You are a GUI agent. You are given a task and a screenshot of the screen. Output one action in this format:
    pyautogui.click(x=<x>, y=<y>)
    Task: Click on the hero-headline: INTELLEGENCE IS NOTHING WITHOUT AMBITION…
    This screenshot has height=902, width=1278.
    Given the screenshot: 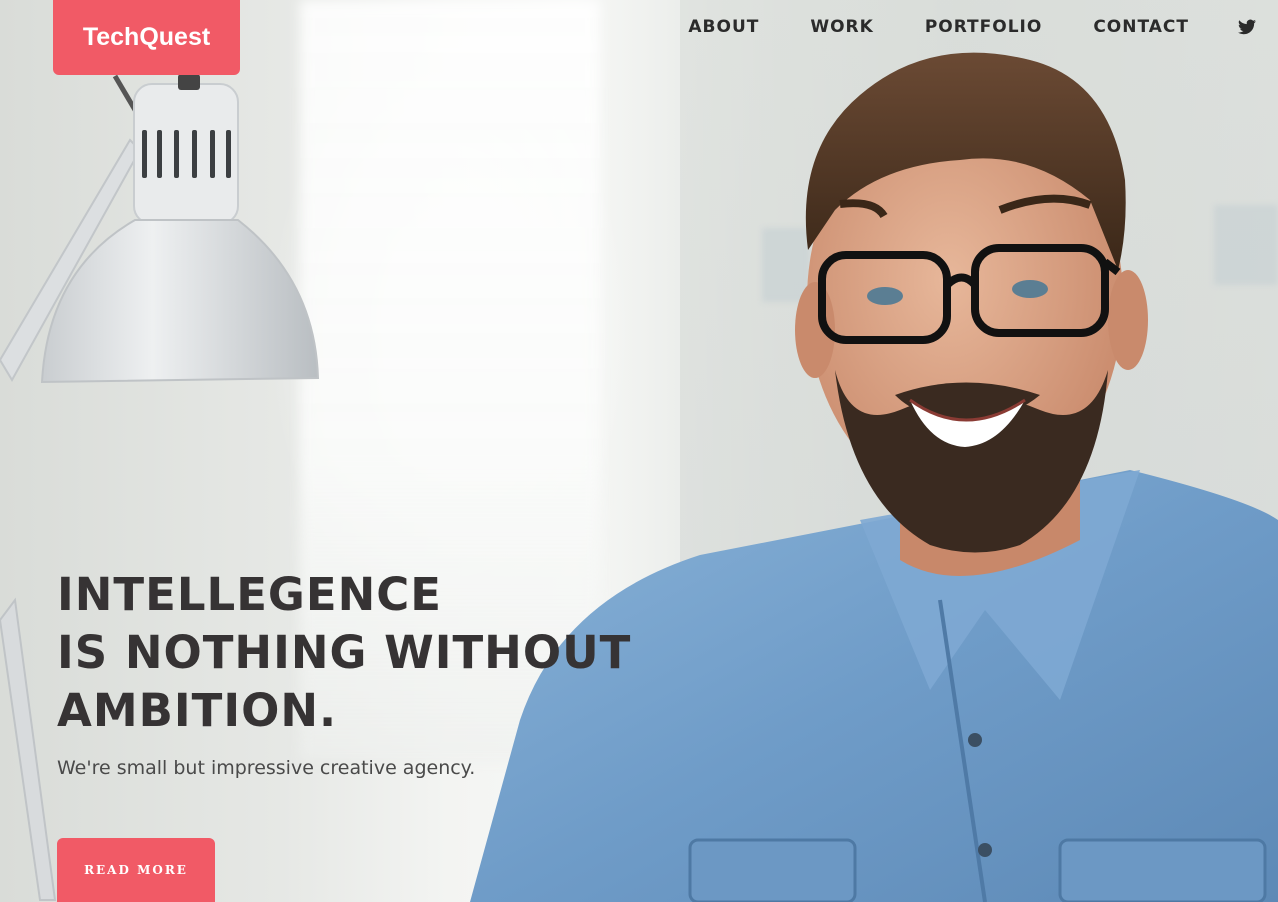 What is the action you would take?
    pyautogui.click(x=344, y=653)
    